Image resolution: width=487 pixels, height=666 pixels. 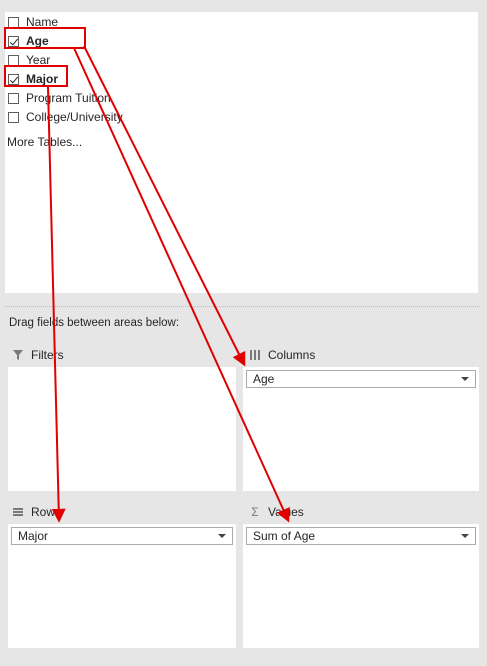 What do you see at coordinates (18, 355) in the screenshot?
I see `filter-icon` at bounding box center [18, 355].